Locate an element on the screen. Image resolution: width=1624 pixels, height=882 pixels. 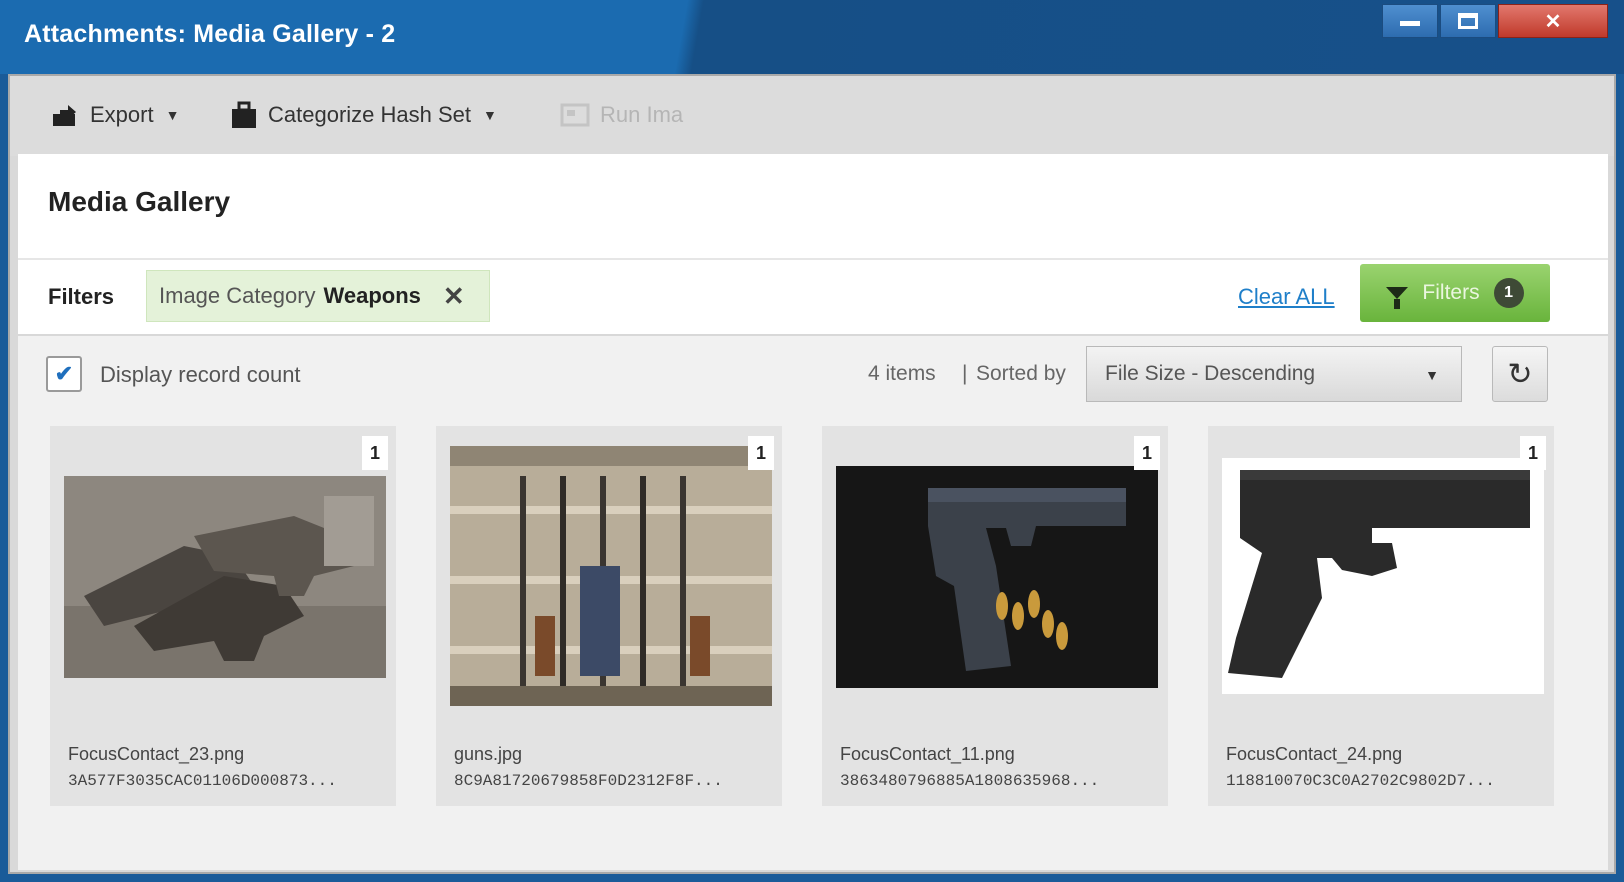
display-record-count-checkbox: ✔ is located at coordinates (64, 374).